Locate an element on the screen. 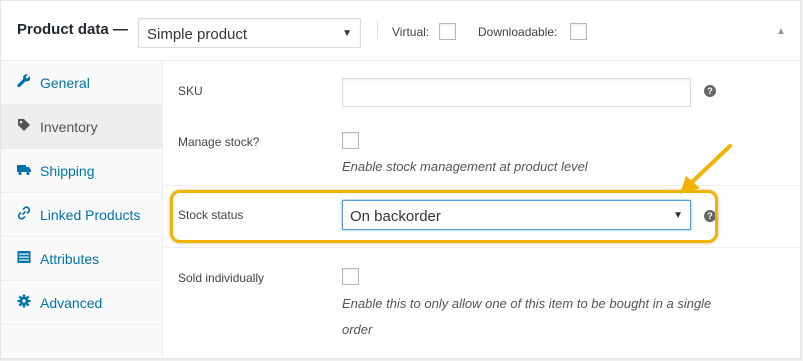  product-type-select: Simple product ▼ is located at coordinates (249, 33).